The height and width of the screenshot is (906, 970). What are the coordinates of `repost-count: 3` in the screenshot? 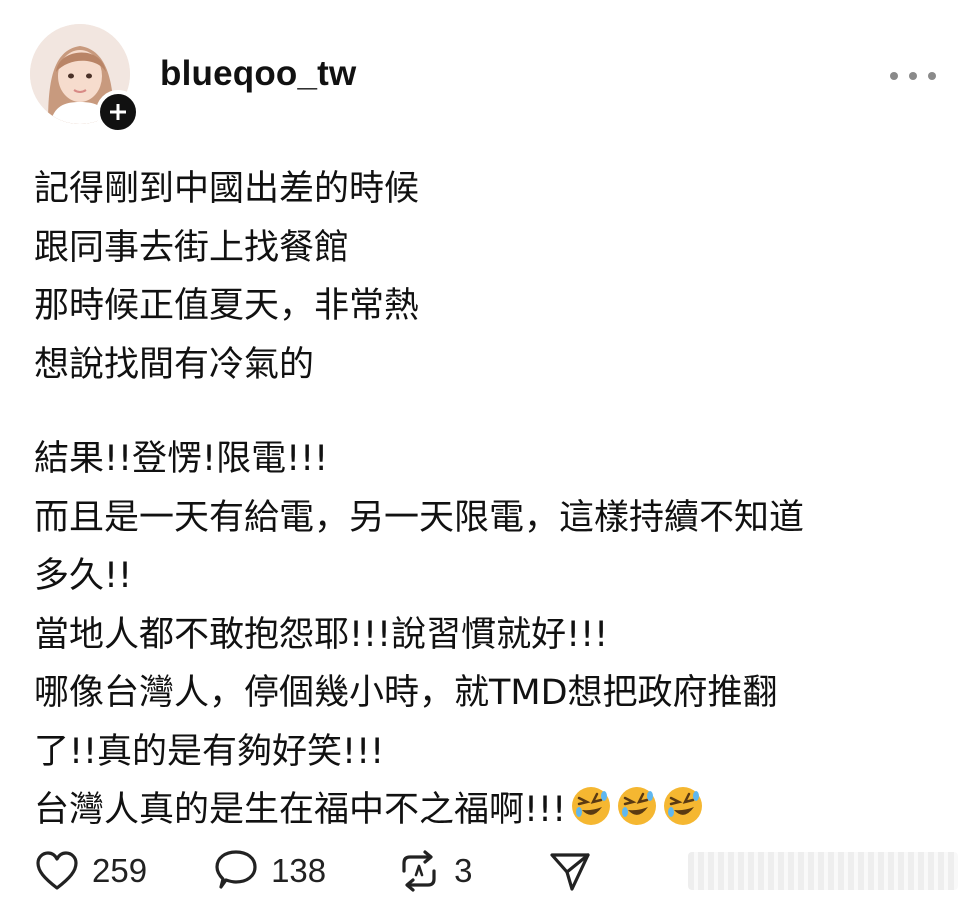 It's located at (463, 870).